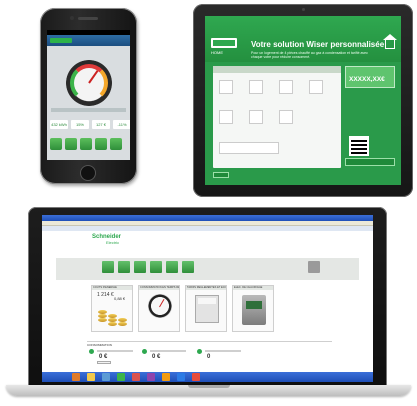 The width and height of the screenshot is (417, 406). Describe the element at coordinates (217, 52) in the screenshot. I see `home-label: HOME` at that location.